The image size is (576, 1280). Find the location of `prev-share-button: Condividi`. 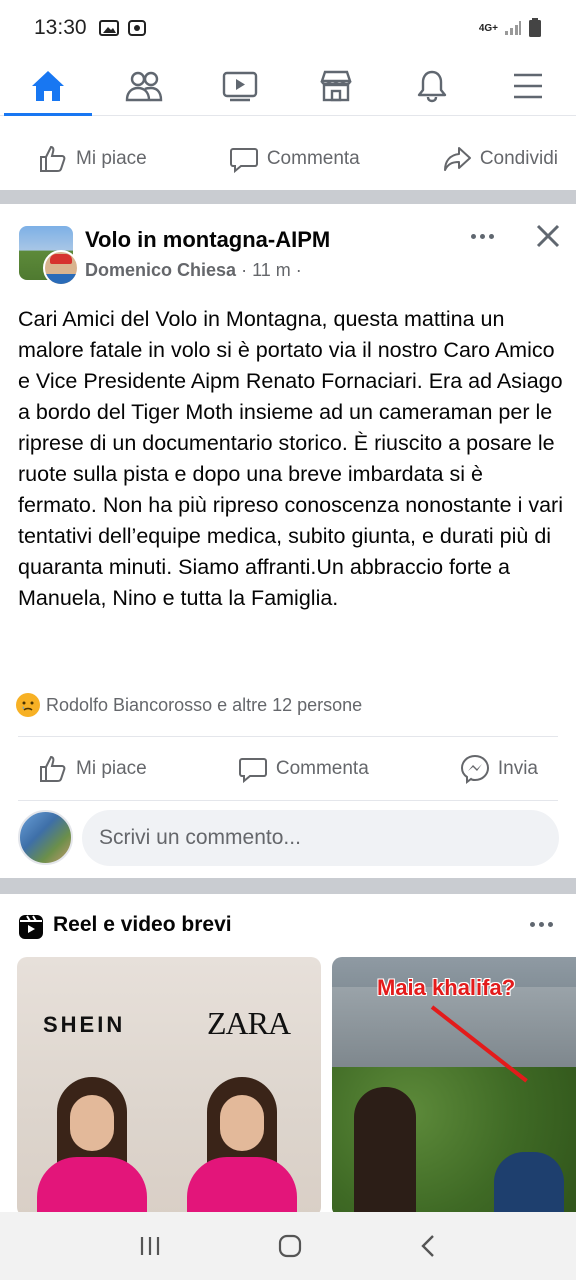

prev-share-button: Condividi is located at coordinates (500, 159).